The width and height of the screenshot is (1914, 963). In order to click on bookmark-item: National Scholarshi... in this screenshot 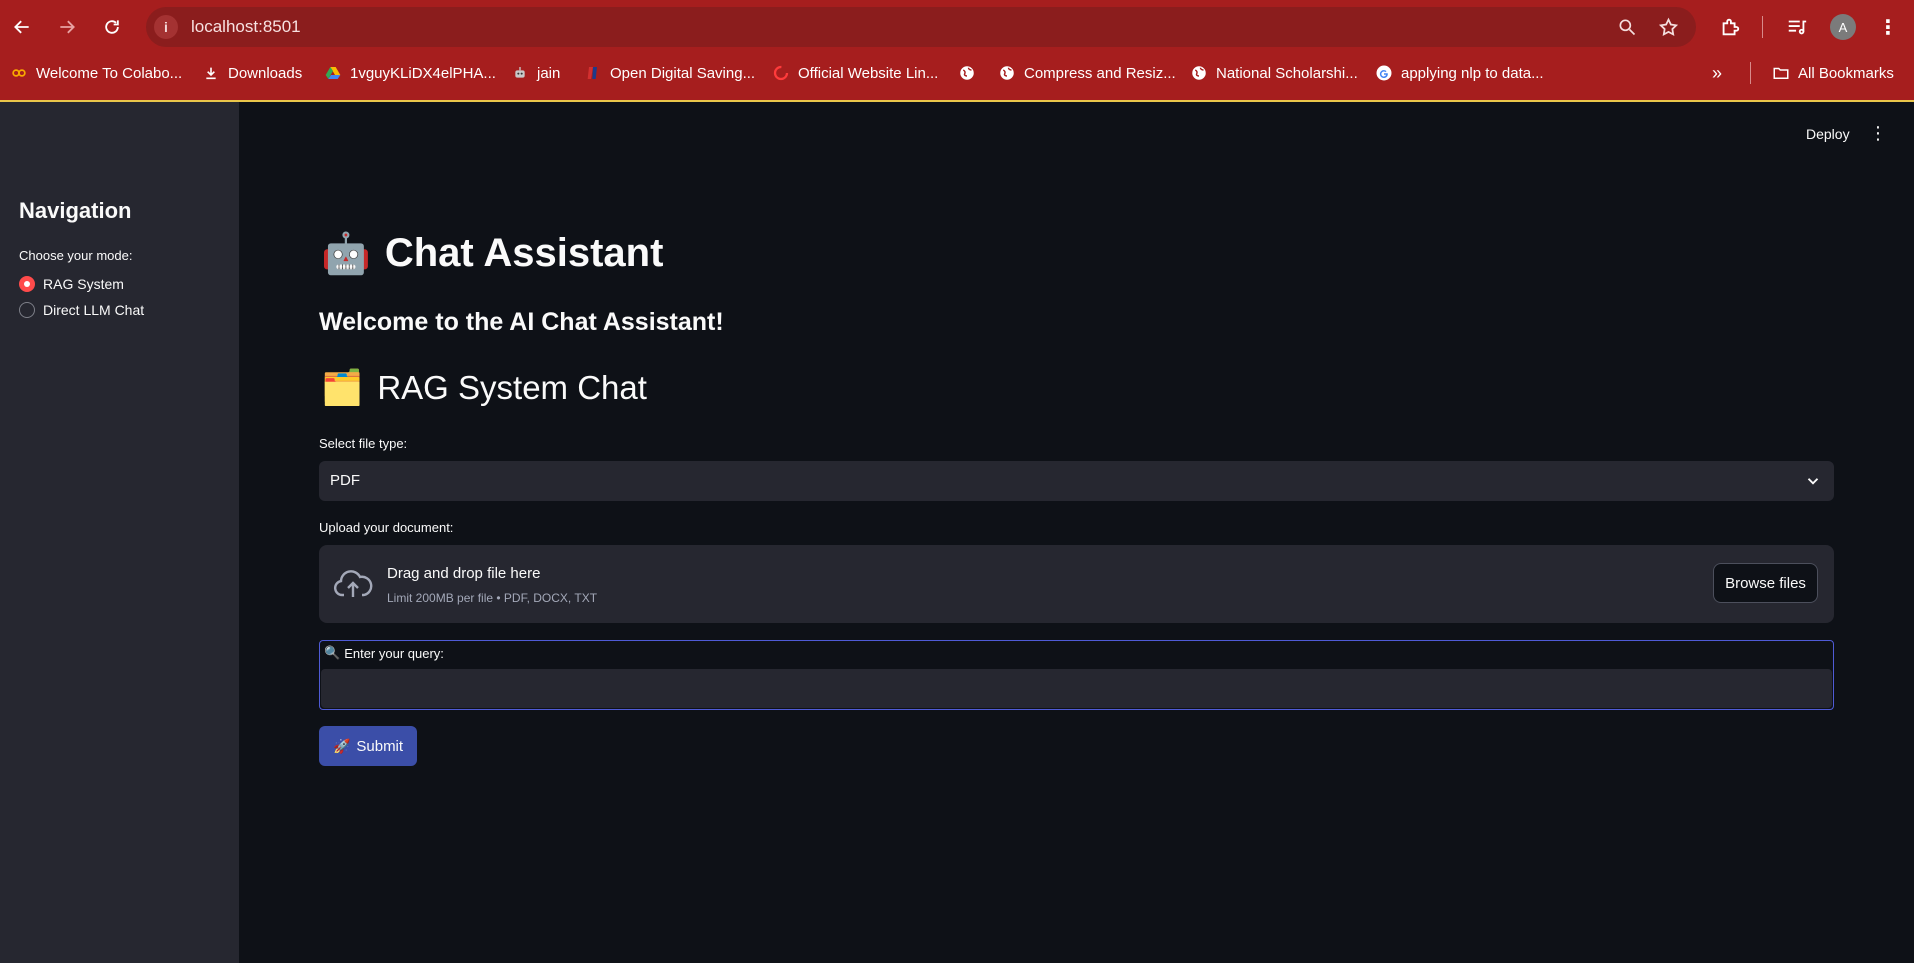, I will do `click(1274, 73)`.